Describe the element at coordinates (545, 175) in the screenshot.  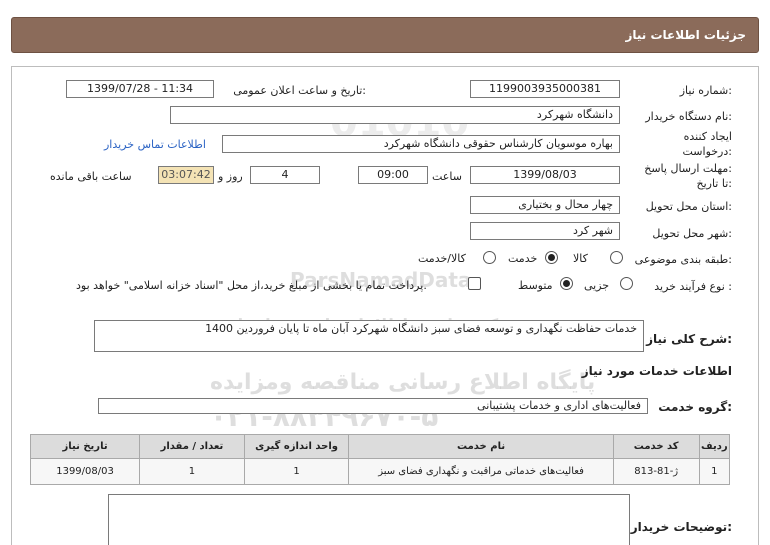
I see `deadline-date-field: 1399/08/03` at that location.